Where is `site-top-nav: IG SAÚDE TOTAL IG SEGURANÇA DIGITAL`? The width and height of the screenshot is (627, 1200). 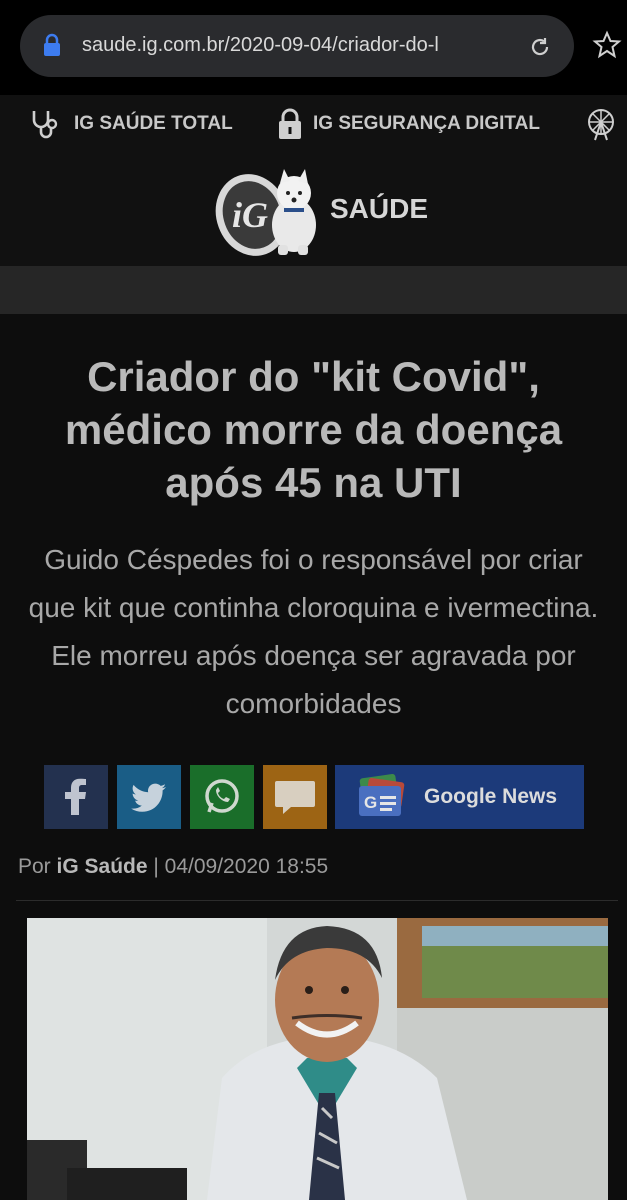
site-top-nav: IG SAÚDE TOTAL IG SEGURANÇA DIGITAL is located at coordinates (313, 124).